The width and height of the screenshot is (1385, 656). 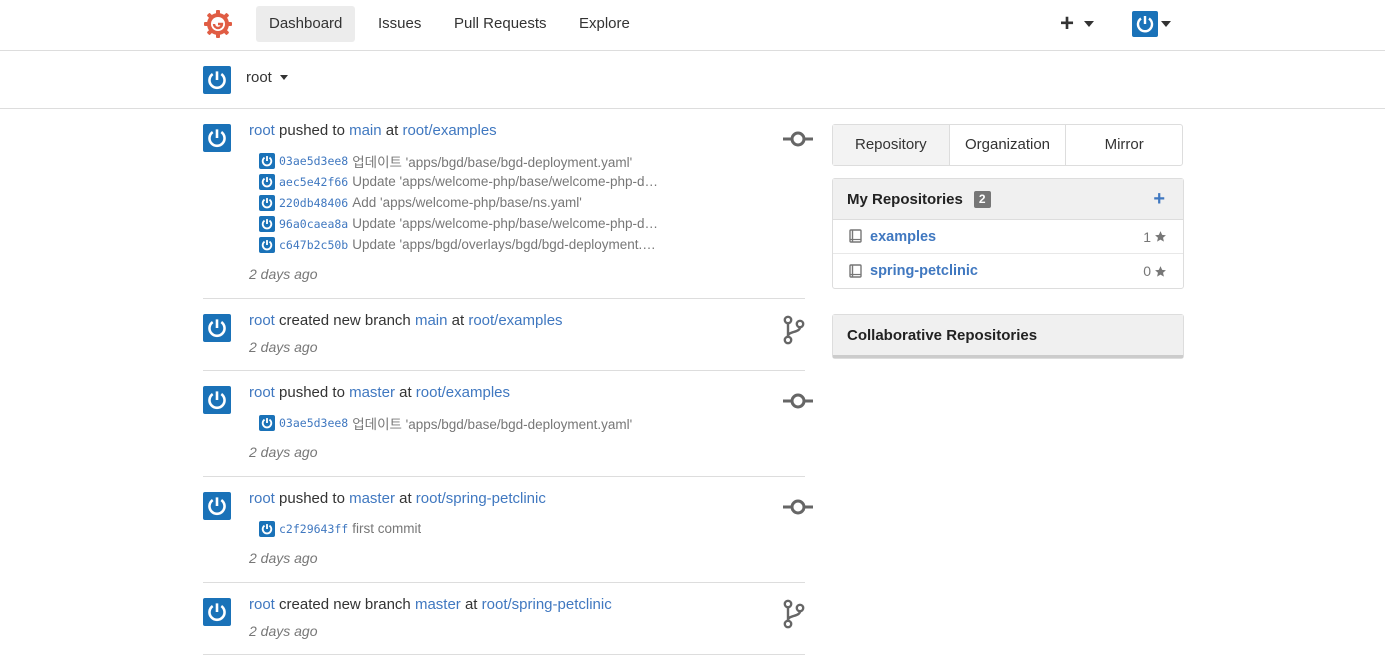 I want to click on tab-repository: Repository, so click(x=891, y=145).